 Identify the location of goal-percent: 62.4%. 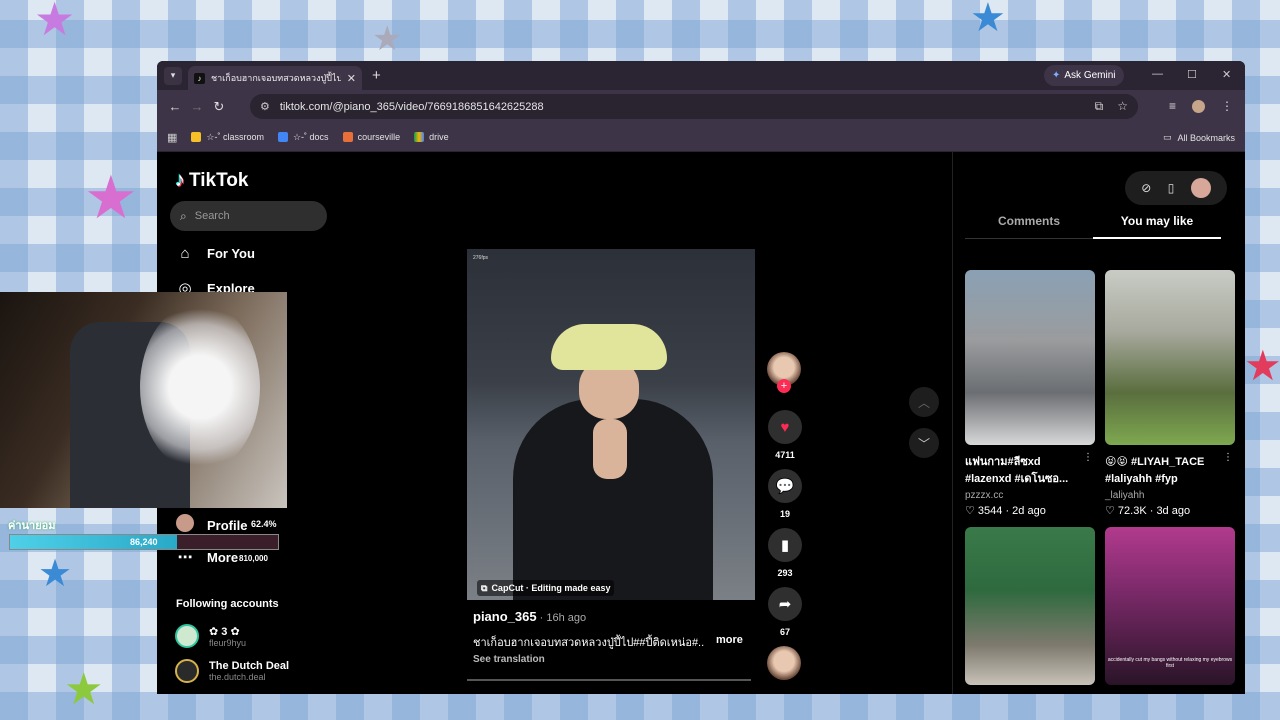
(264, 524).